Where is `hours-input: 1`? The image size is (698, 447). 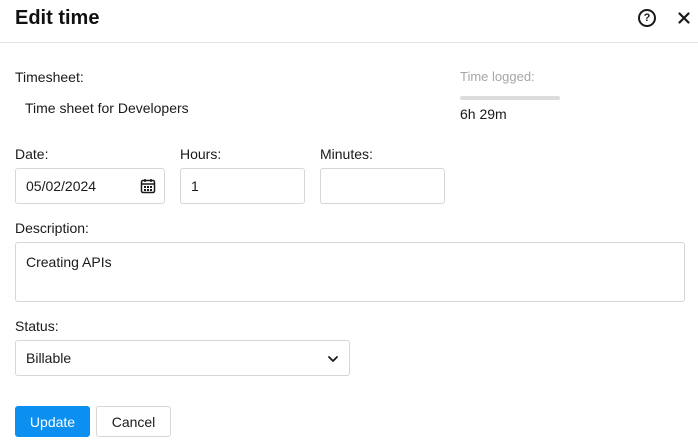 hours-input: 1 is located at coordinates (242, 186).